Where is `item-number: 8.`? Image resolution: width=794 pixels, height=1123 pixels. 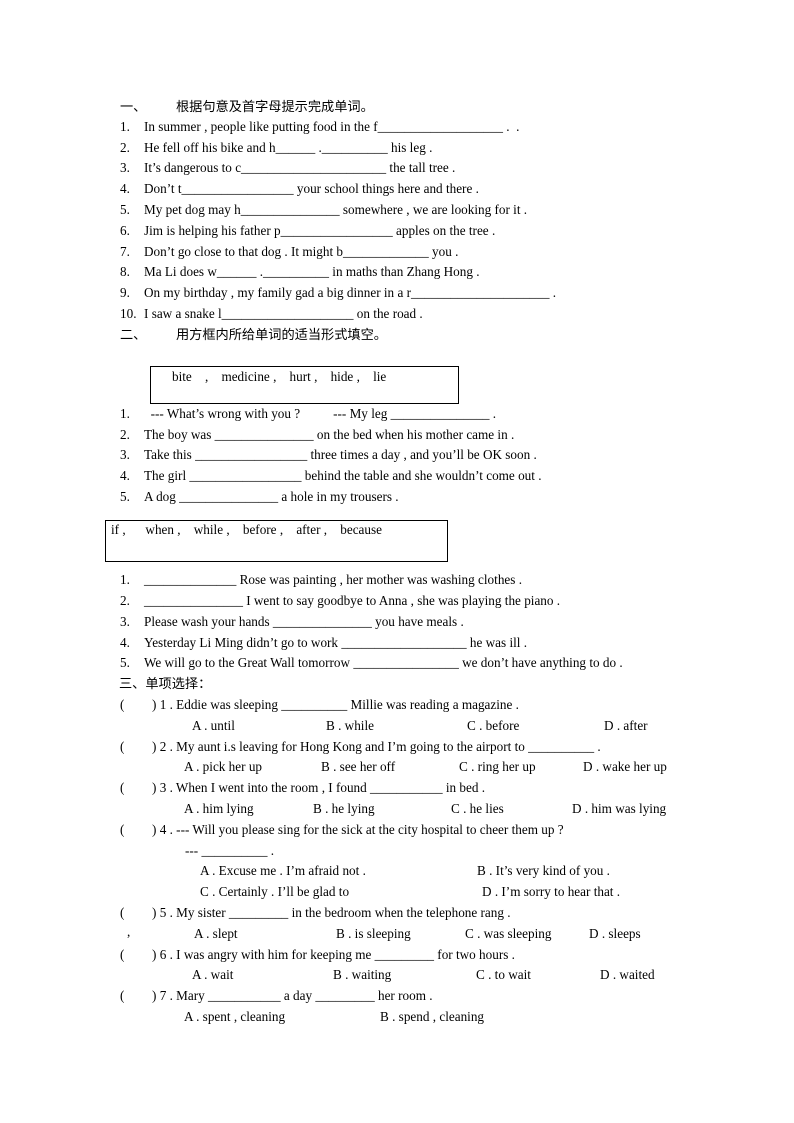 item-number: 8. is located at coordinates (125, 271).